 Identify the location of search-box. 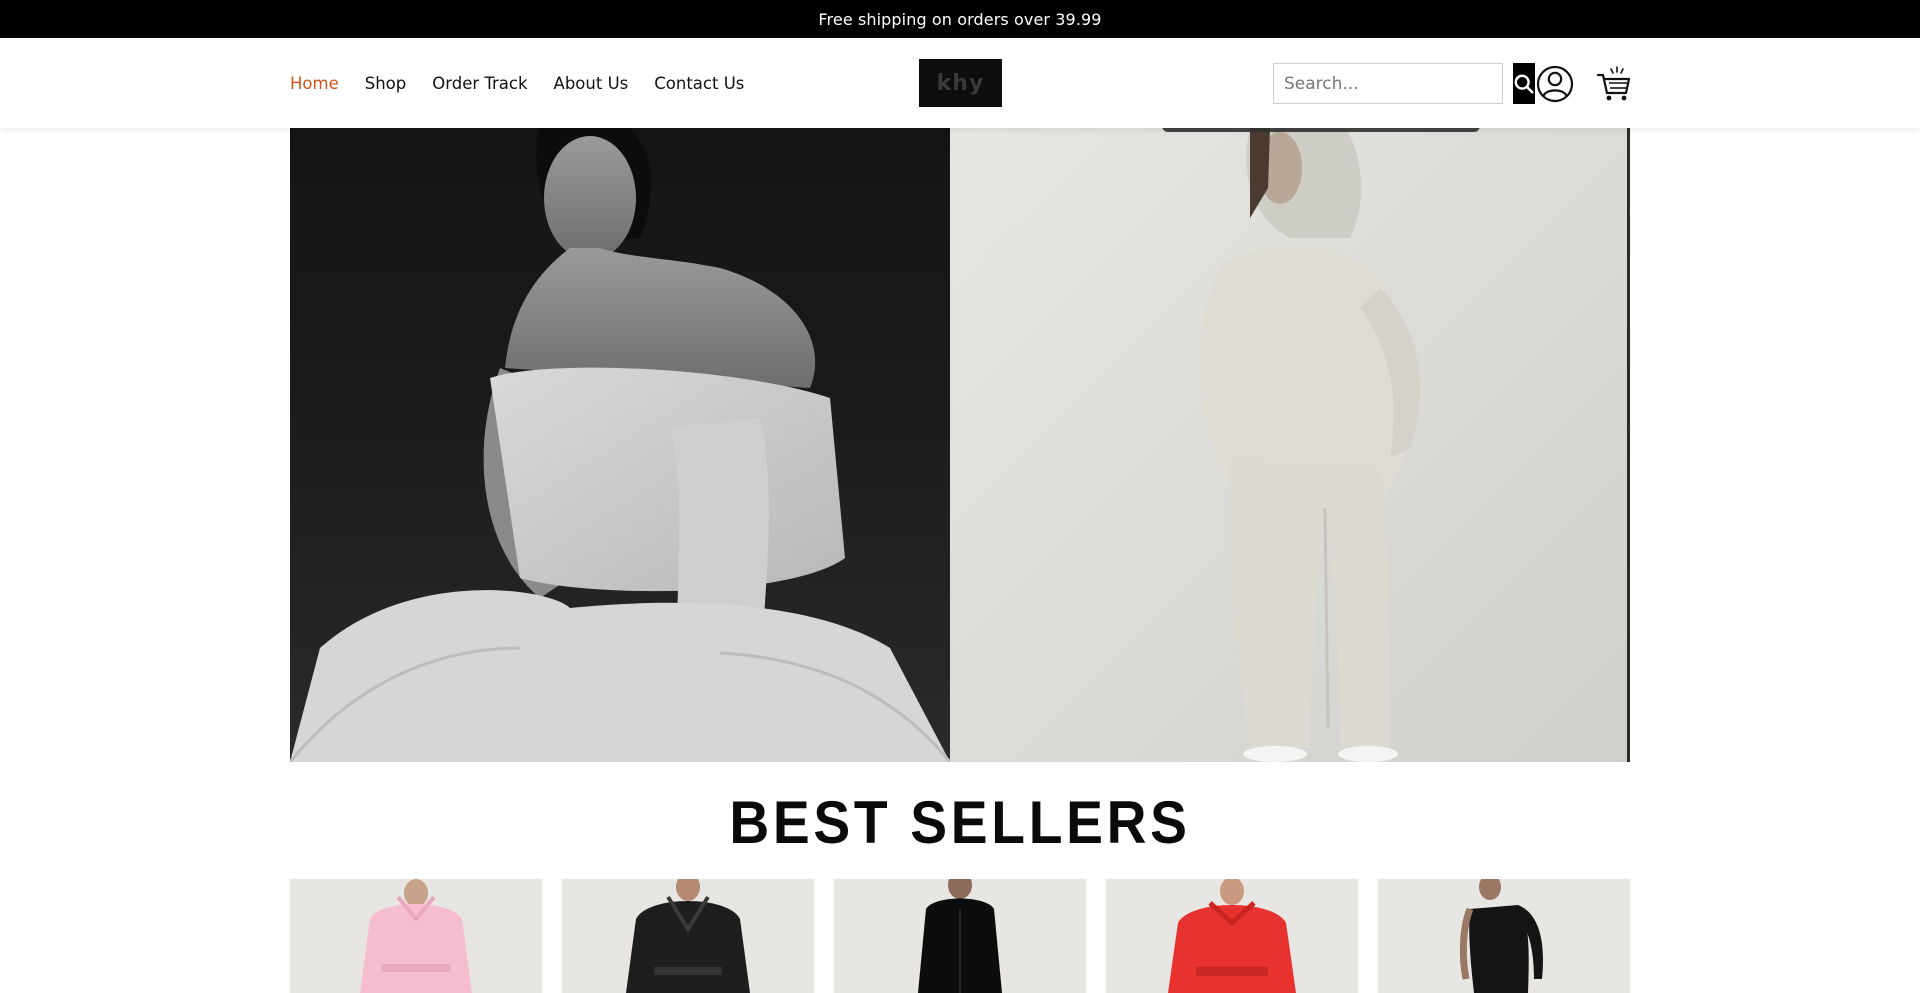
(1404, 83).